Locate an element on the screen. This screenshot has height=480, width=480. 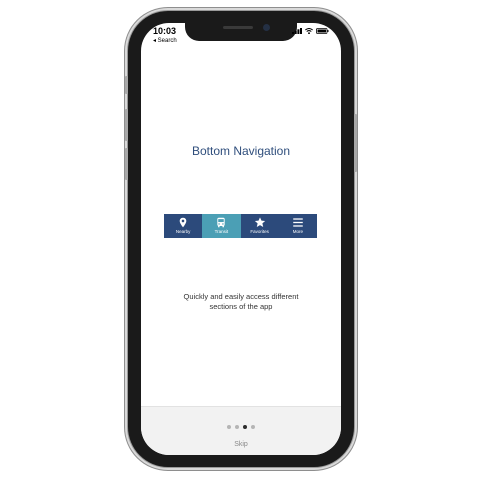
status-time: 10:03 is located at coordinates (165, 31).